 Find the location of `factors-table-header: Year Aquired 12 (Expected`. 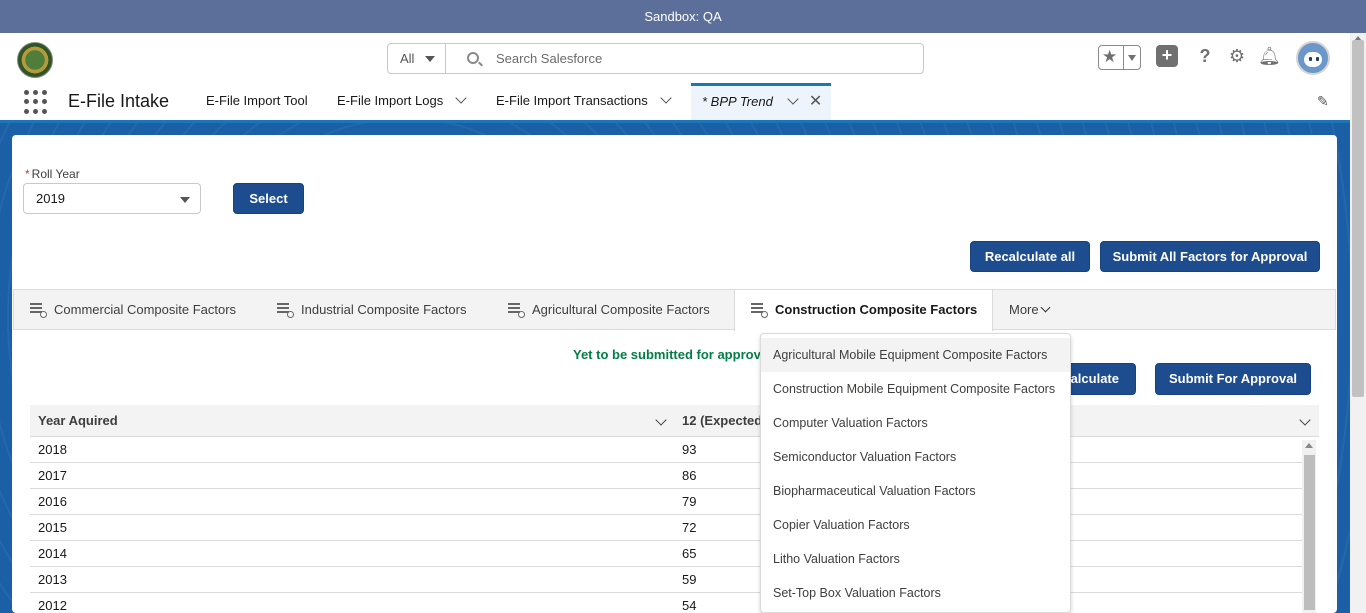

factors-table-header: Year Aquired 12 (Expected is located at coordinates (674, 421).